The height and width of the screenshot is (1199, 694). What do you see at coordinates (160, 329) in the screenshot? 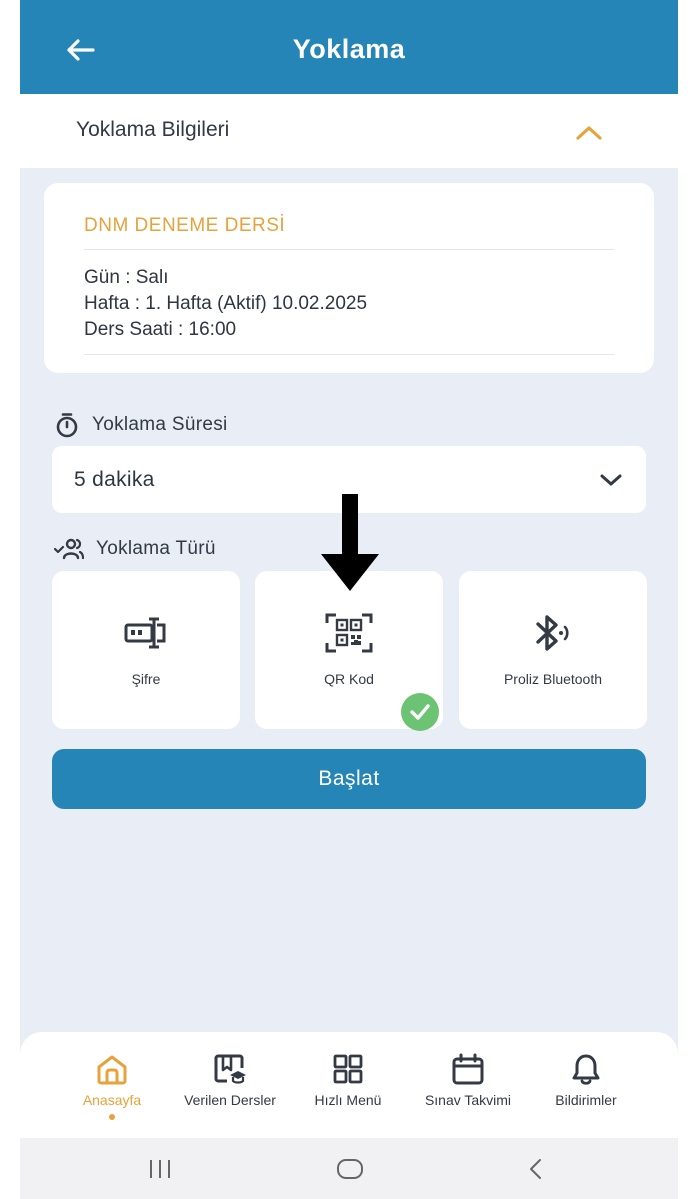
I see `course-time: Ders Saati : 16:00` at bounding box center [160, 329].